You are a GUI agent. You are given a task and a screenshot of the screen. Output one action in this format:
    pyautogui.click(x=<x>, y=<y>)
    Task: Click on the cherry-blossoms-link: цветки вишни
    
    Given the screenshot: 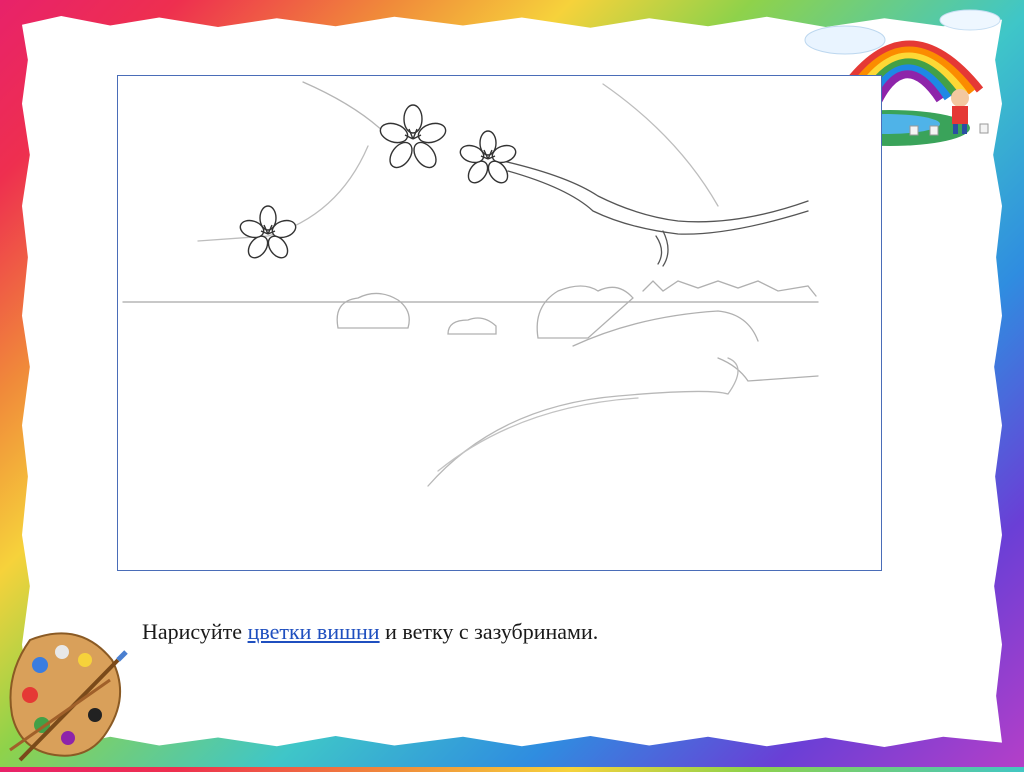 What is the action you would take?
    pyautogui.click(x=314, y=631)
    